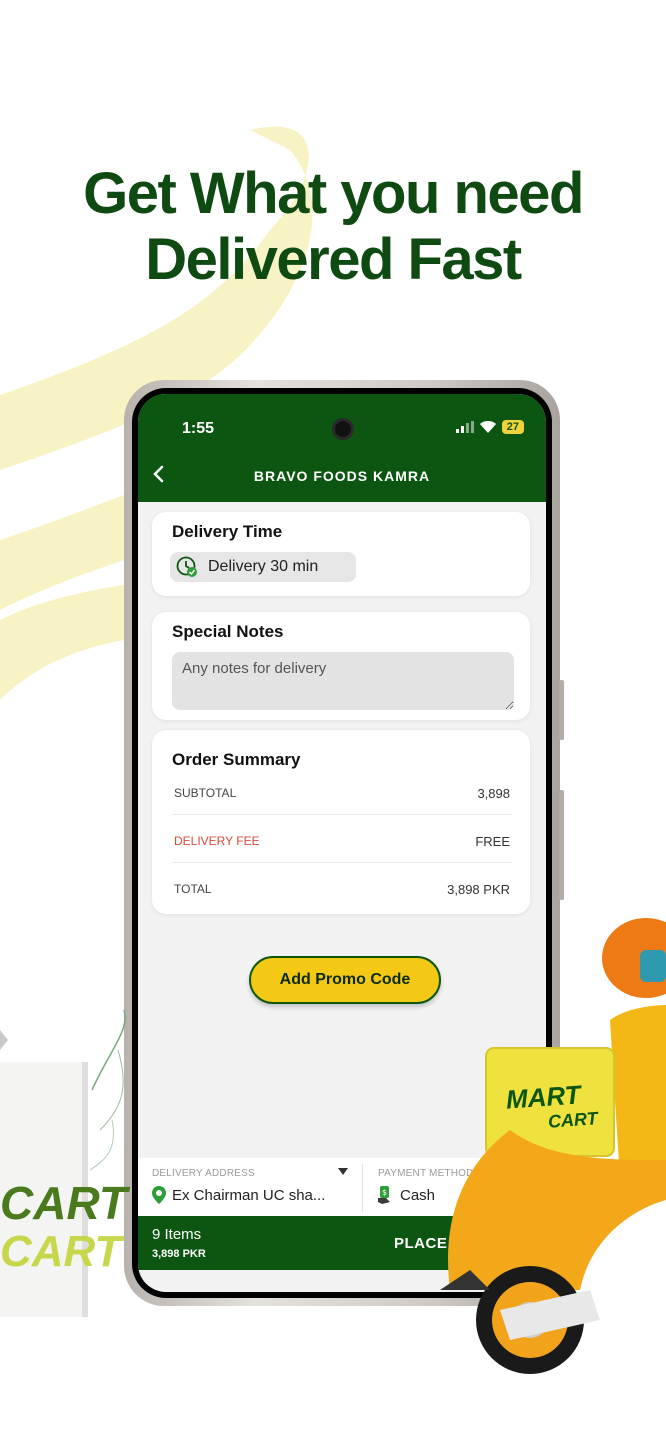  I want to click on delivery-fee-row: DELIVERY FEE FREE, so click(342, 841).